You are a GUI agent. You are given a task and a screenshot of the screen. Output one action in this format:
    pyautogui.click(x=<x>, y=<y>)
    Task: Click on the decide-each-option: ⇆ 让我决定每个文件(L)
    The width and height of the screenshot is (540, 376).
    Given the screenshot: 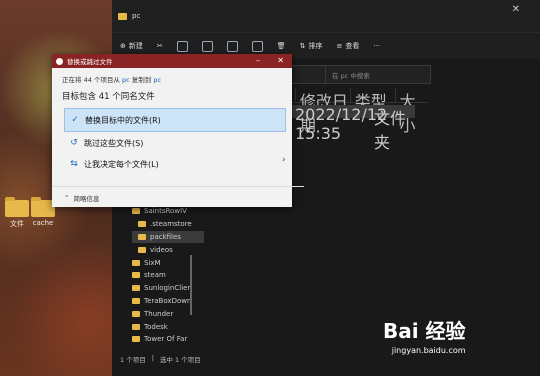 What is the action you would take?
    pyautogui.click(x=174, y=164)
    